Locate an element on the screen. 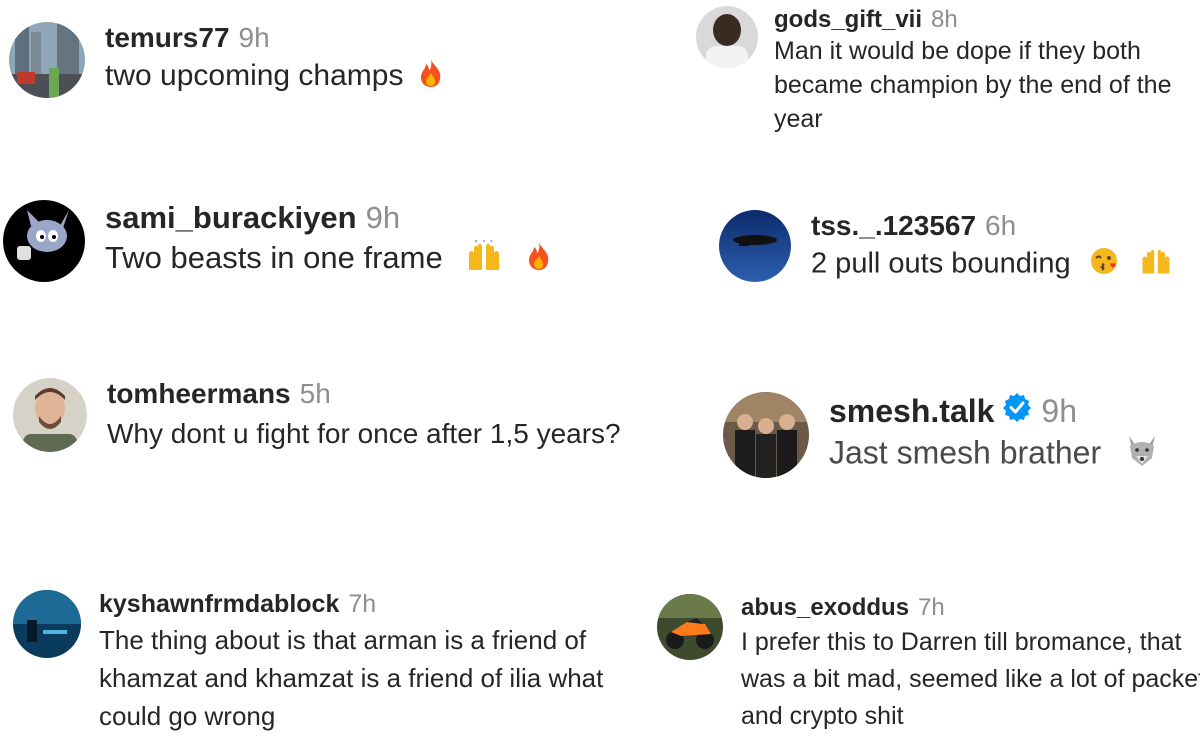  timestamp: 8h is located at coordinates (944, 19).